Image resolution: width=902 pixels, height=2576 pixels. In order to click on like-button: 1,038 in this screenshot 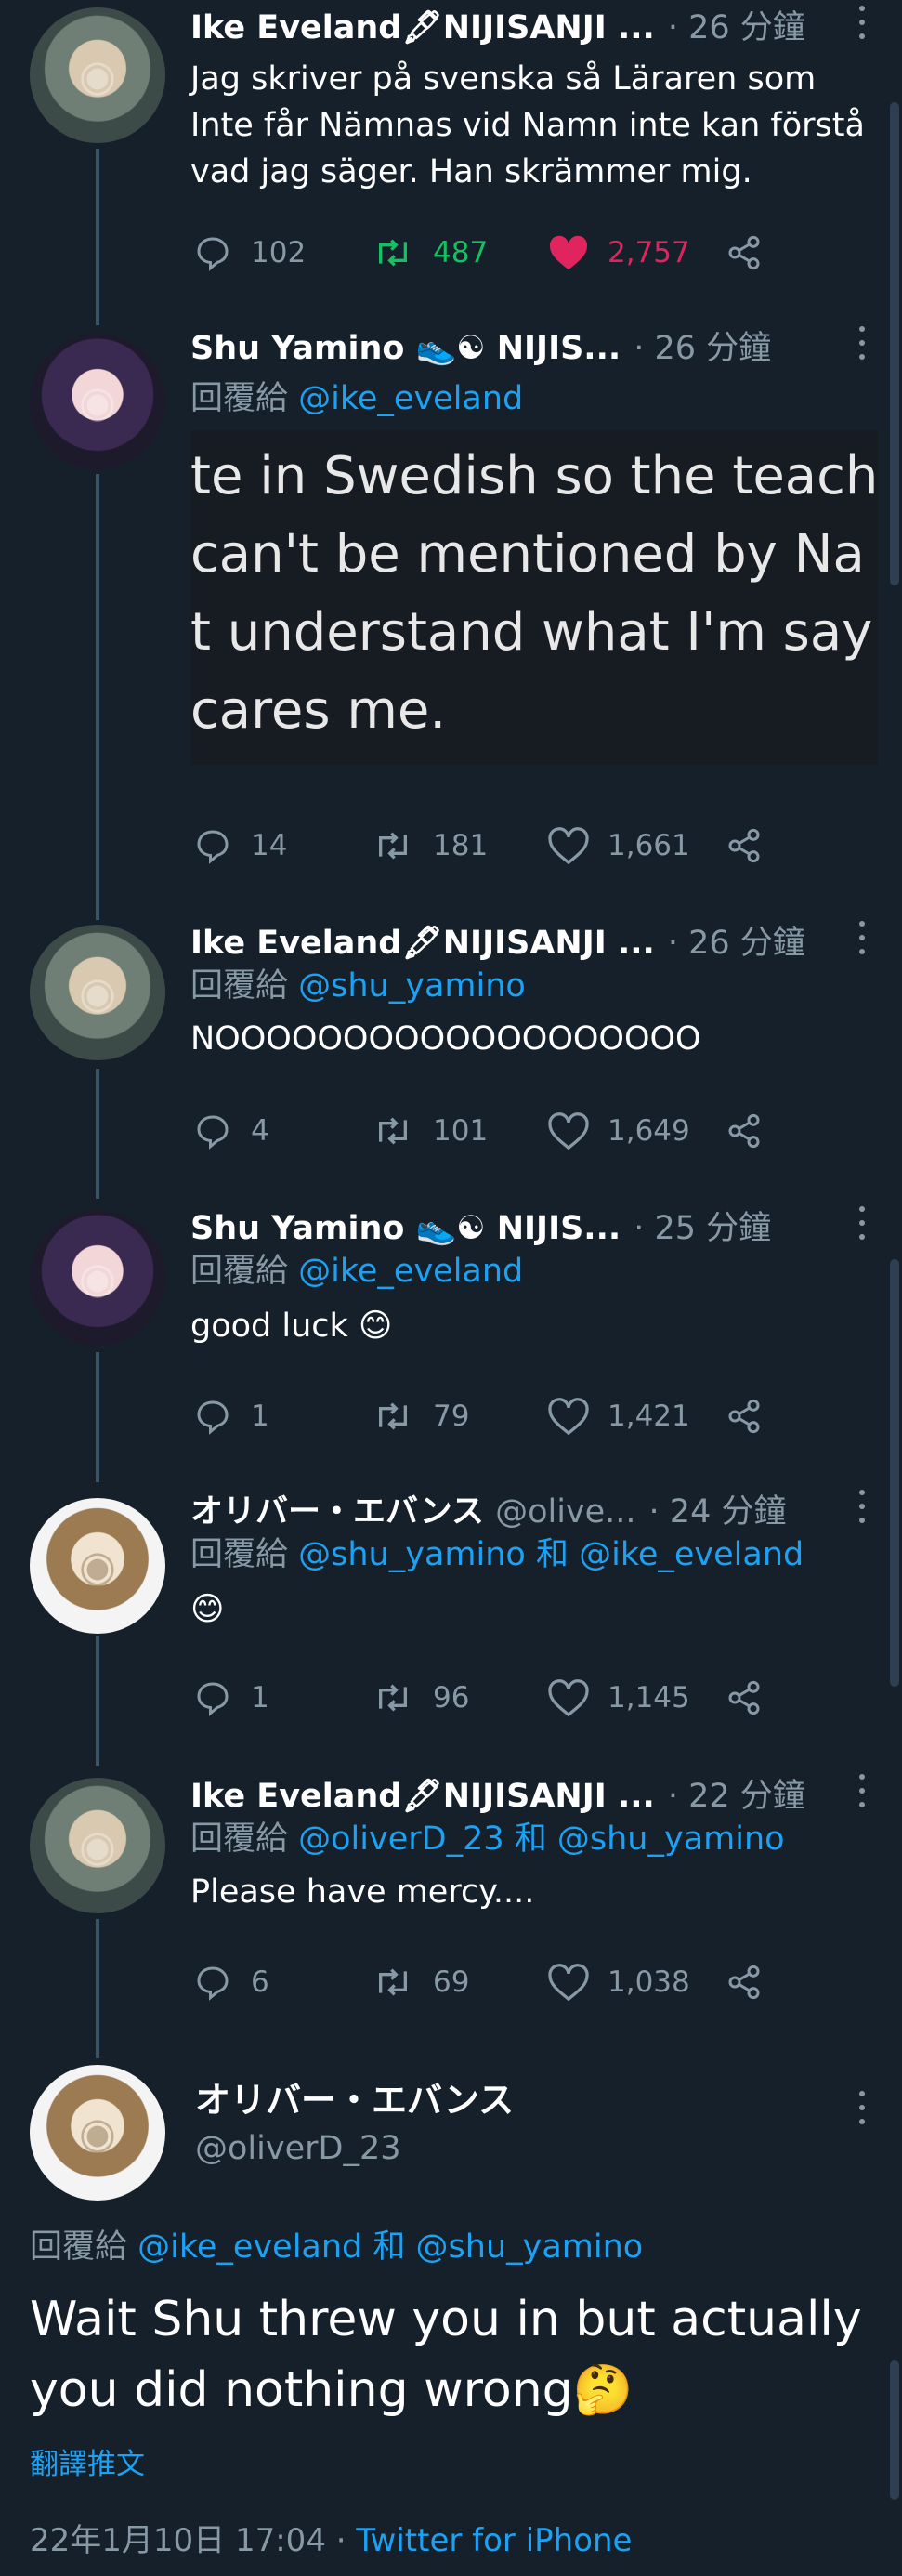, I will do `click(619, 1982)`.